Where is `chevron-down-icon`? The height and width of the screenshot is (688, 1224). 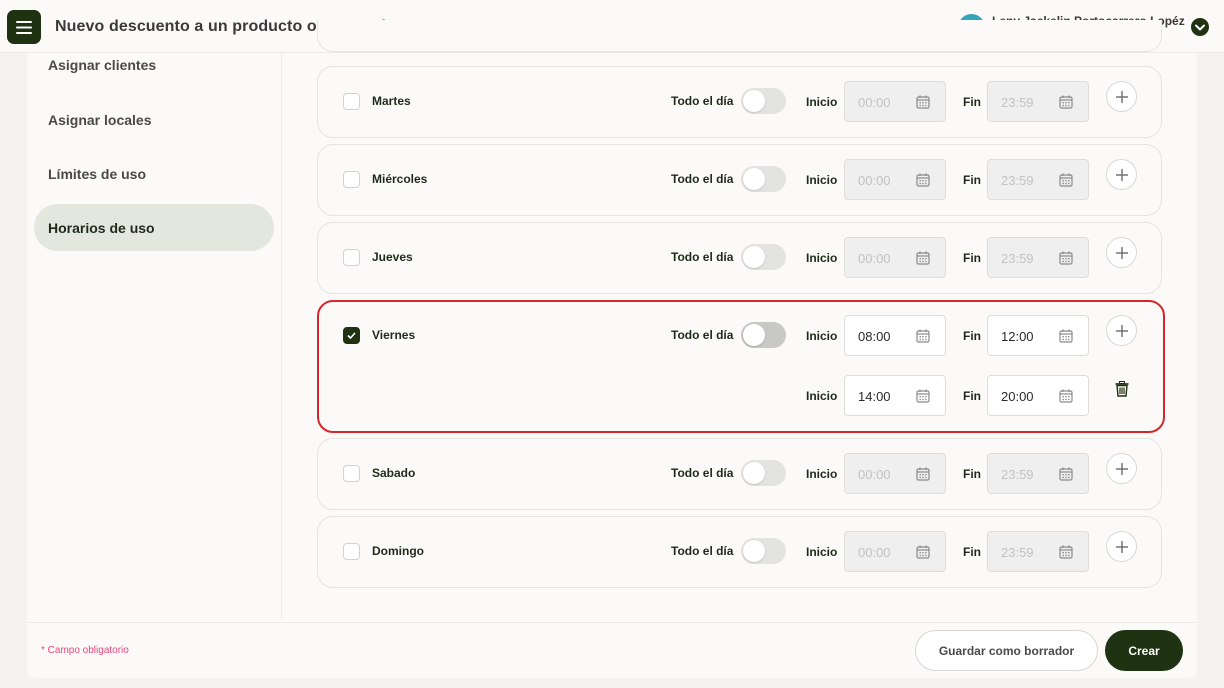 chevron-down-icon is located at coordinates (1200, 27).